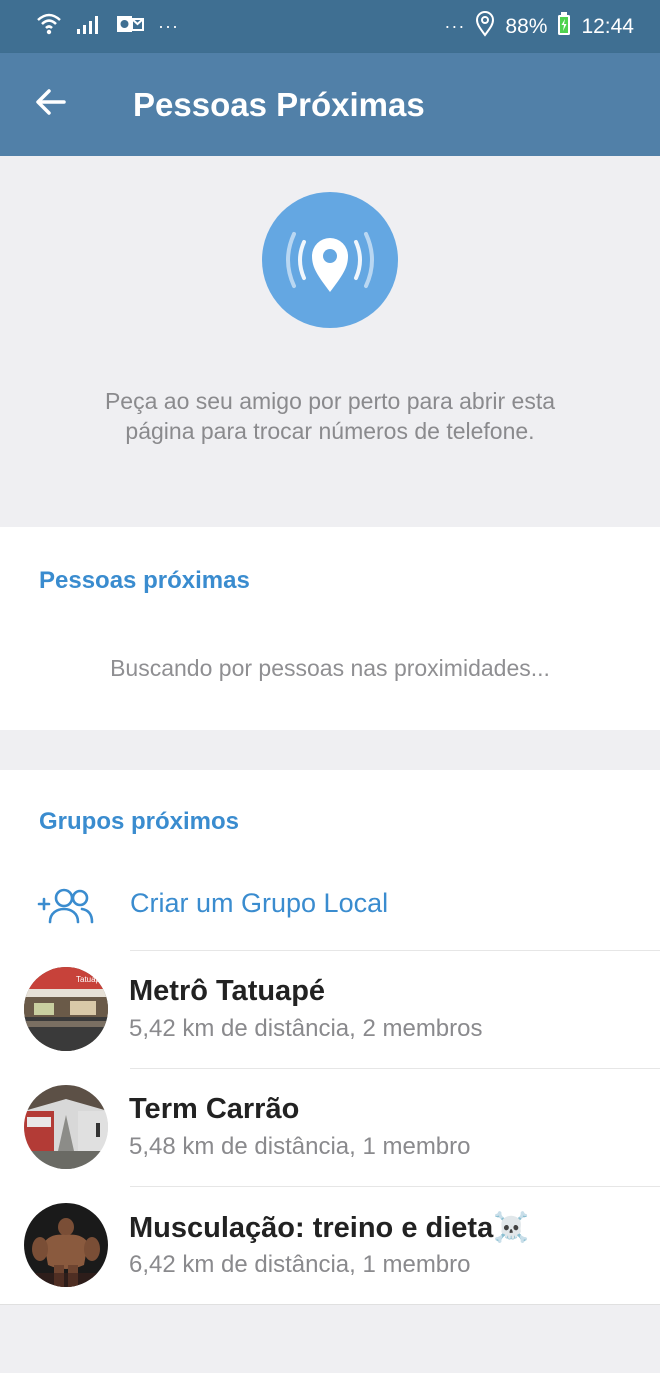 The width and height of the screenshot is (660, 1373). I want to click on add-group-icon, so click(66, 908).